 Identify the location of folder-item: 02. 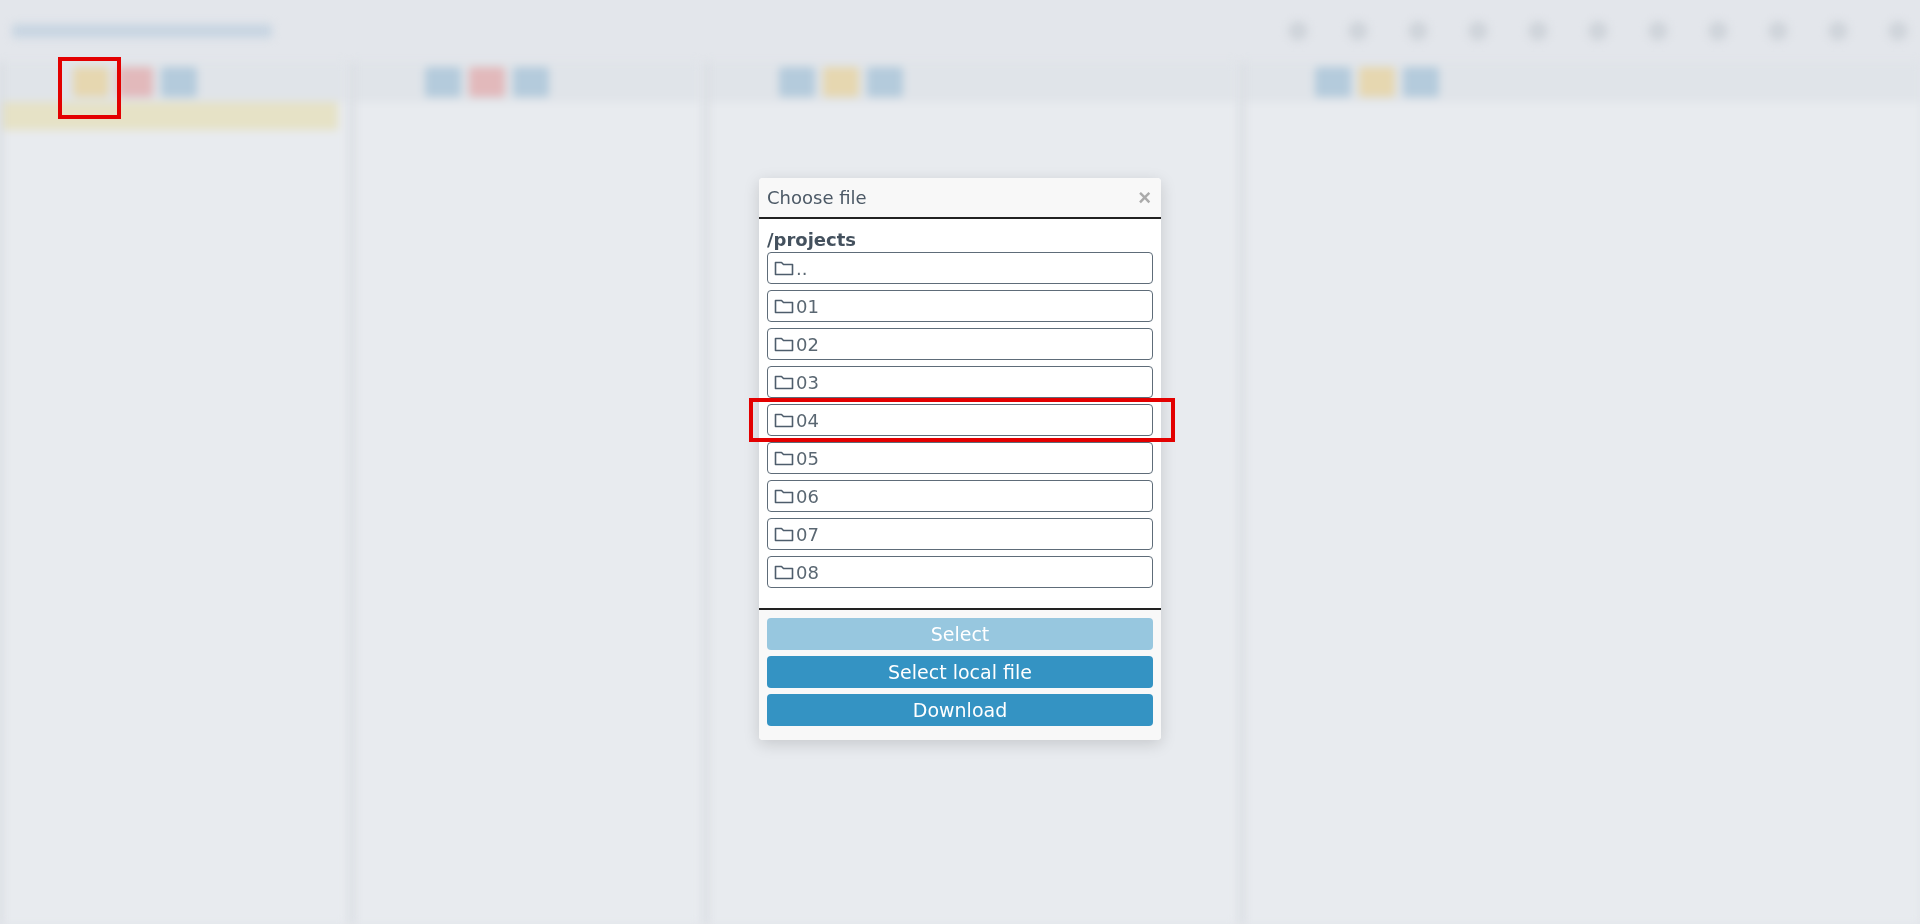
(960, 344).